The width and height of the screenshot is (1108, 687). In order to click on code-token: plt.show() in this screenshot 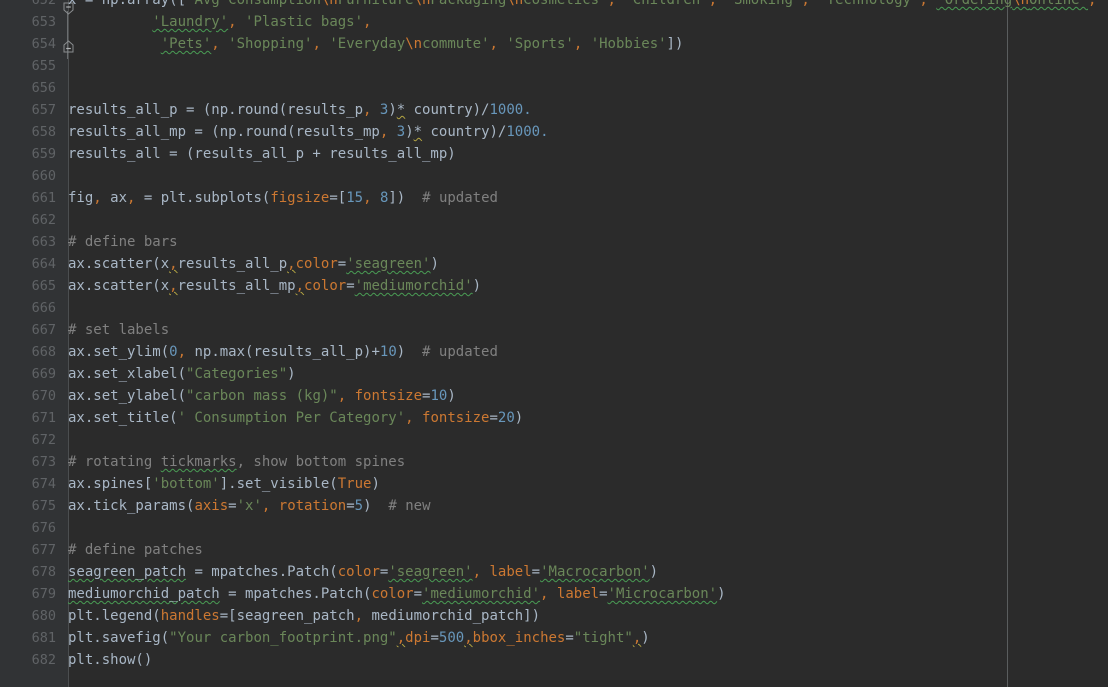, I will do `click(110, 660)`.